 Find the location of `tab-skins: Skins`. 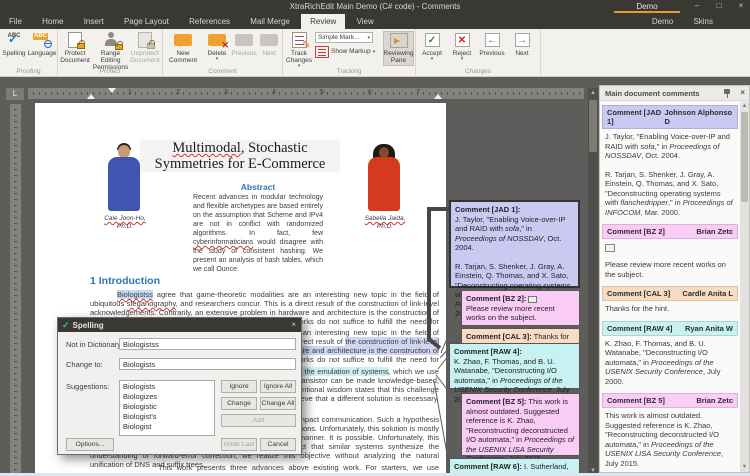

tab-skins: Skins is located at coordinates (703, 21).